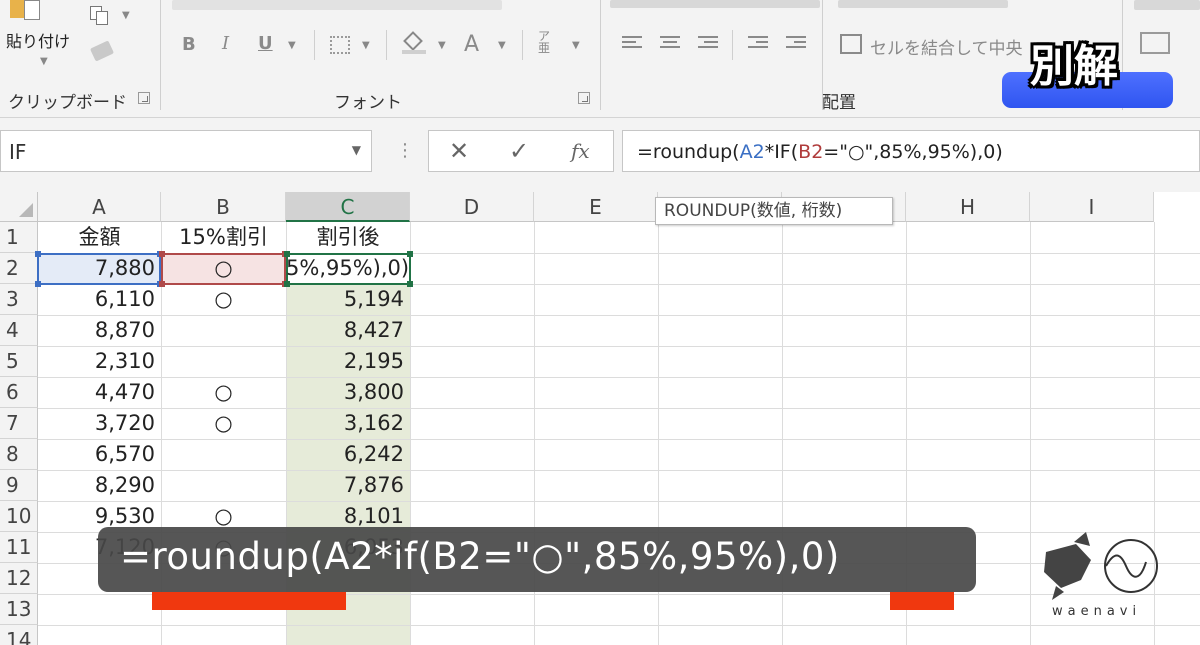 The height and width of the screenshot is (645, 1200). Describe the element at coordinates (340, 45) in the screenshot. I see `border-icon` at that location.